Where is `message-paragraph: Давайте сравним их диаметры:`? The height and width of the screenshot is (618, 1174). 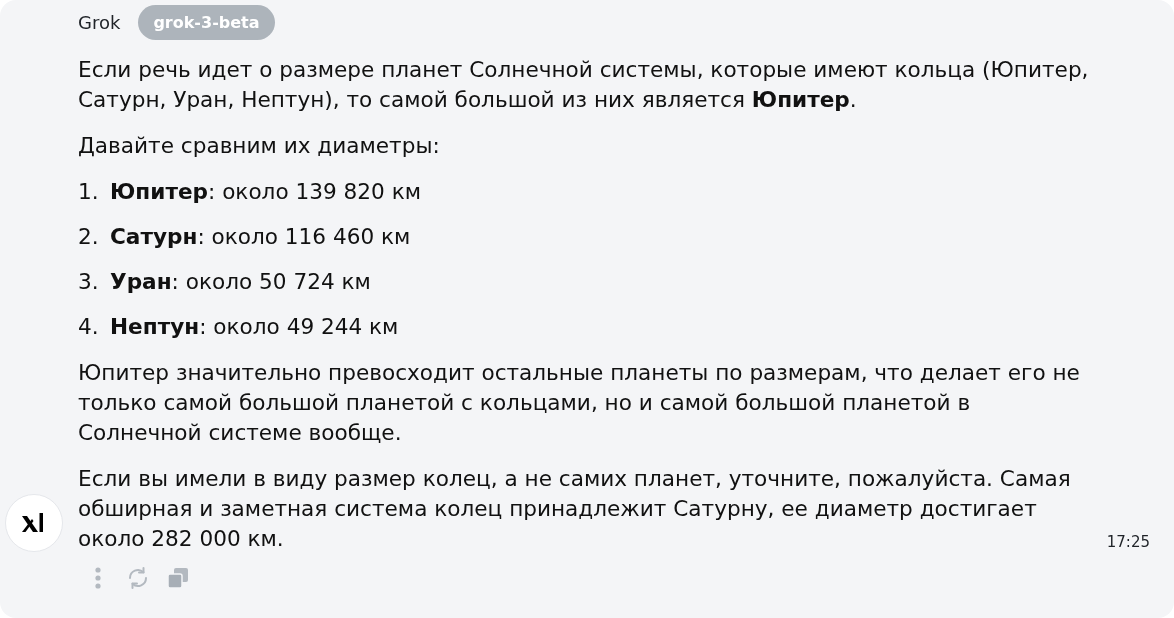
message-paragraph: Давайте сравним их диаметры: is located at coordinates (259, 146).